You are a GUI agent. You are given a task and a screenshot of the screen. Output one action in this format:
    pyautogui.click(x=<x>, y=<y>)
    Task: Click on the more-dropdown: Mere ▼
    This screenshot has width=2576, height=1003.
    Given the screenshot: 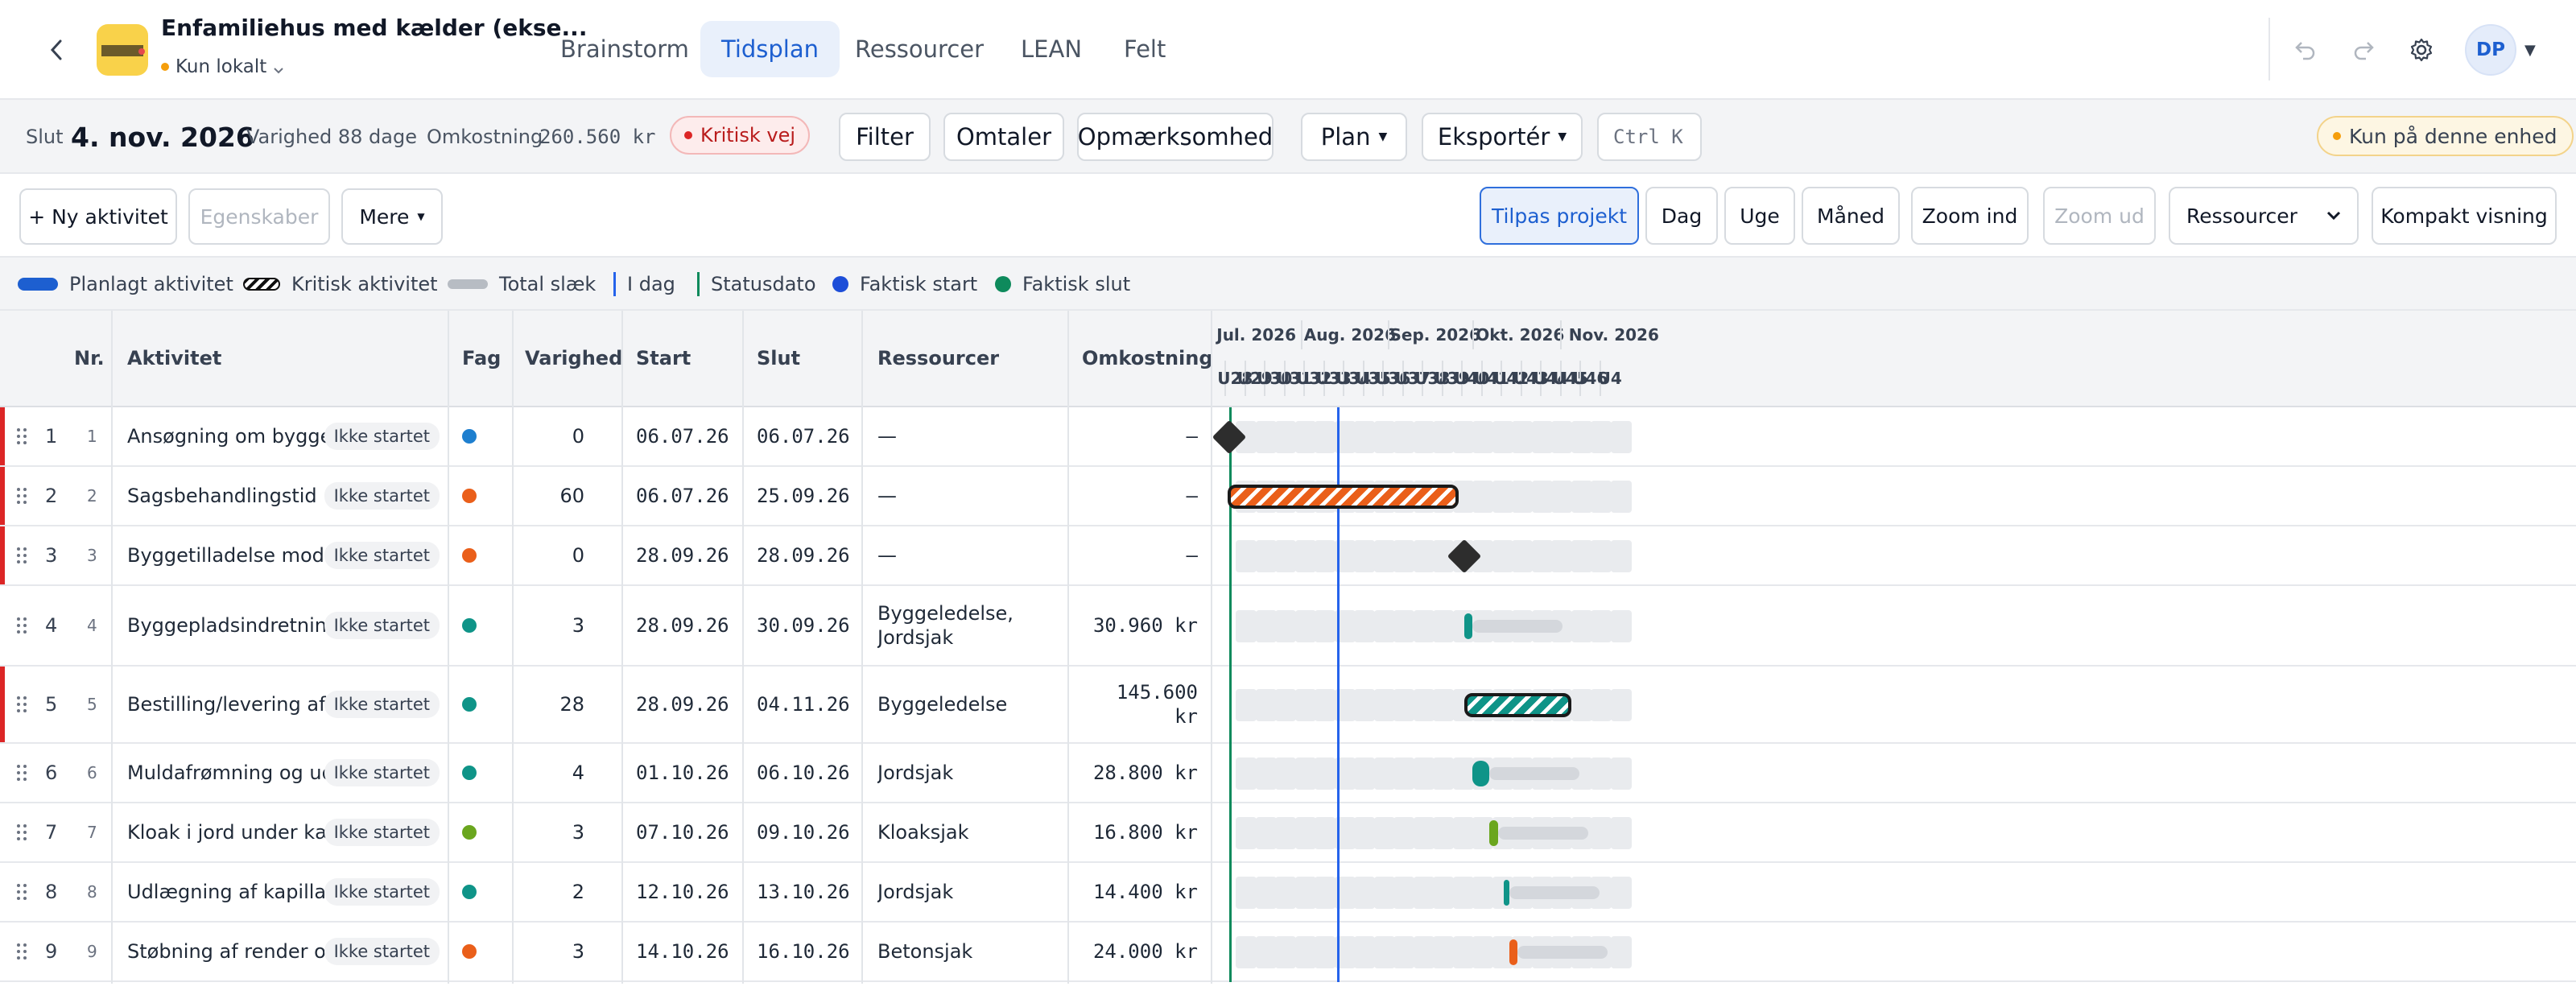 What is the action you would take?
    pyautogui.click(x=392, y=217)
    